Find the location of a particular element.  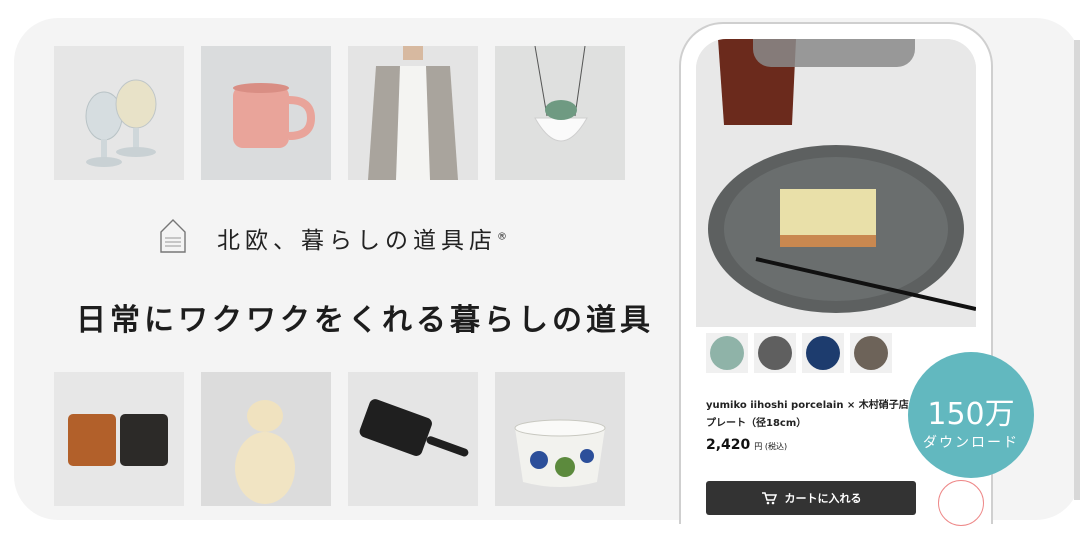

product-tile-bear-figurine is located at coordinates (266, 439).